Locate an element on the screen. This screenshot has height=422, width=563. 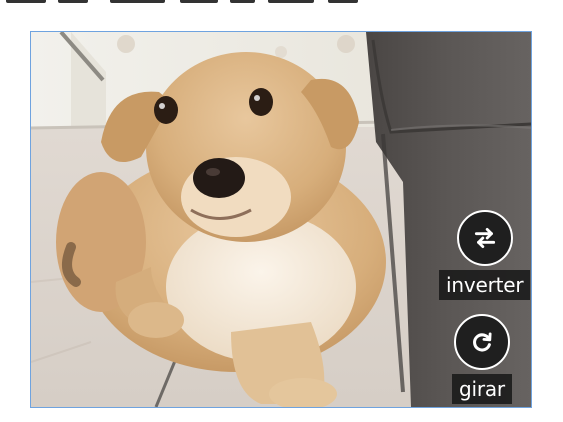
rotate-icon is located at coordinates (482, 342).